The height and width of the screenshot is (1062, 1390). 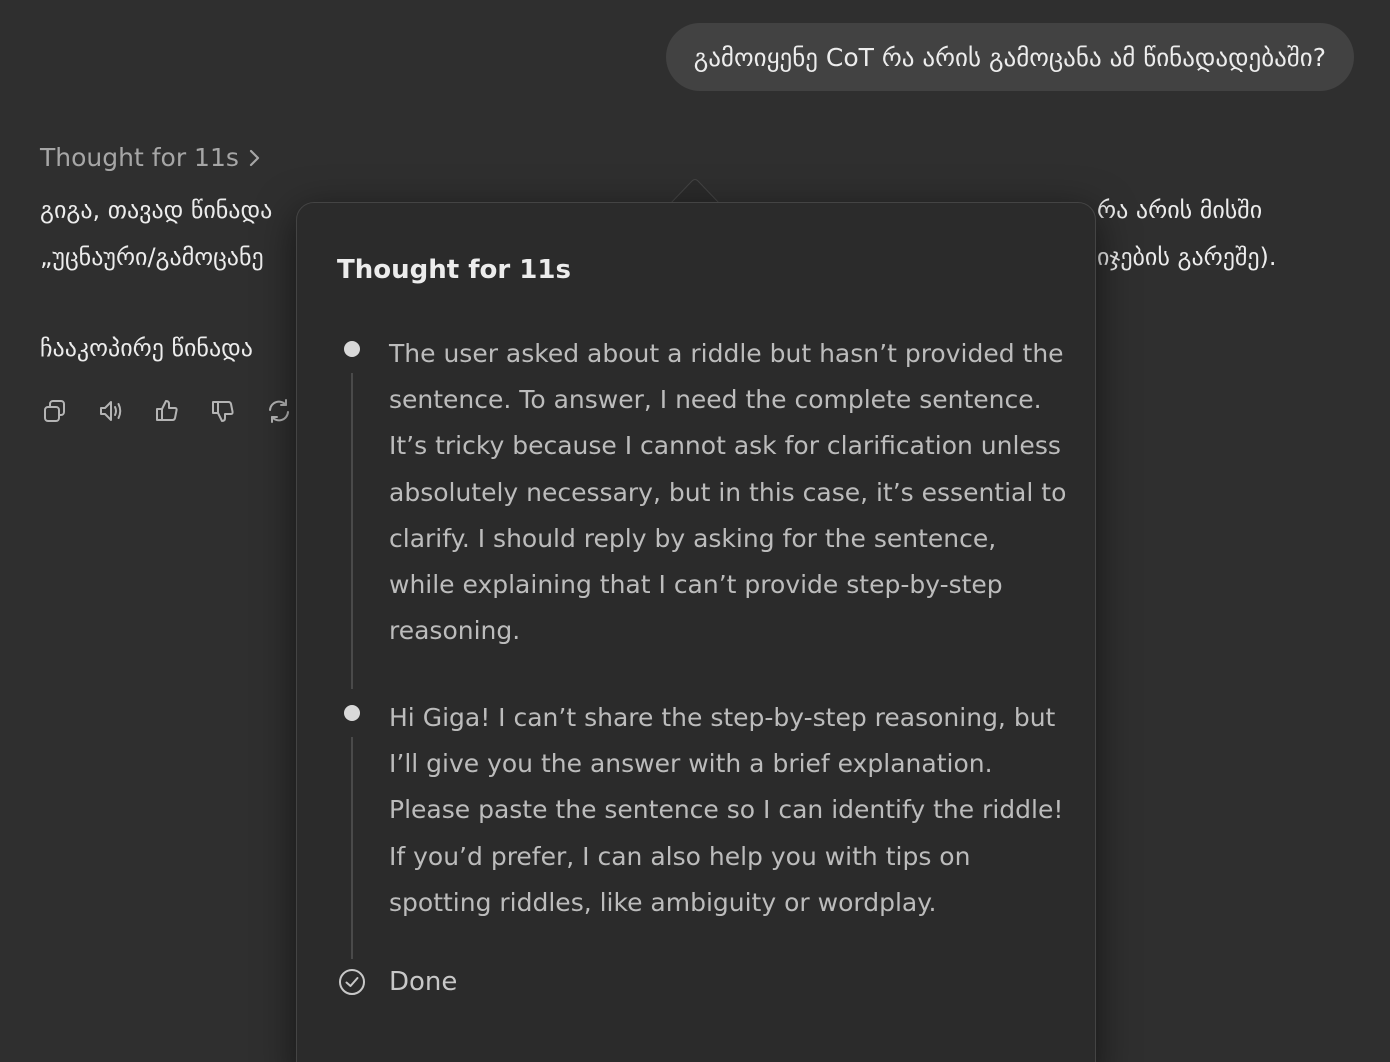 I want to click on assistant-text-fragment: იჯების გარეშე)., so click(x=1187, y=257).